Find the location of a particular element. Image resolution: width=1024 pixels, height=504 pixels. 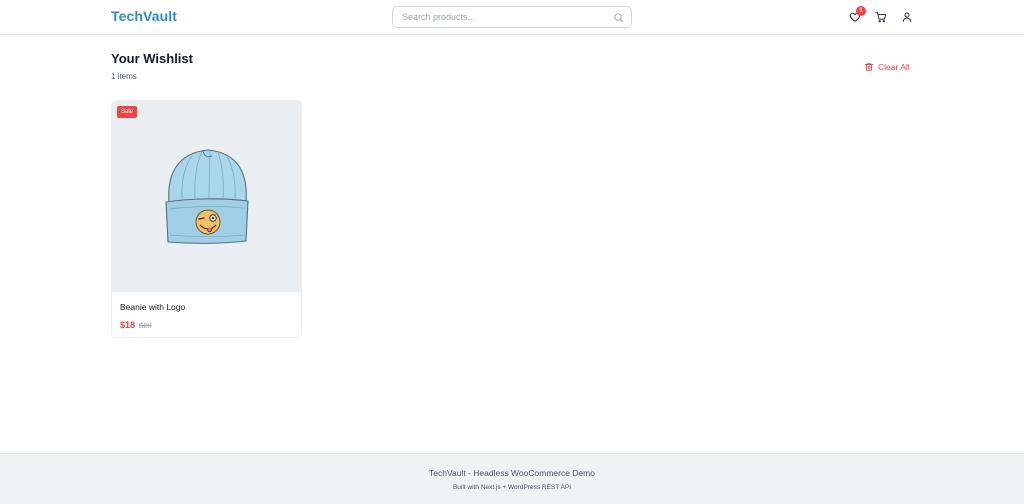

regular-price: $20 is located at coordinates (145, 325).